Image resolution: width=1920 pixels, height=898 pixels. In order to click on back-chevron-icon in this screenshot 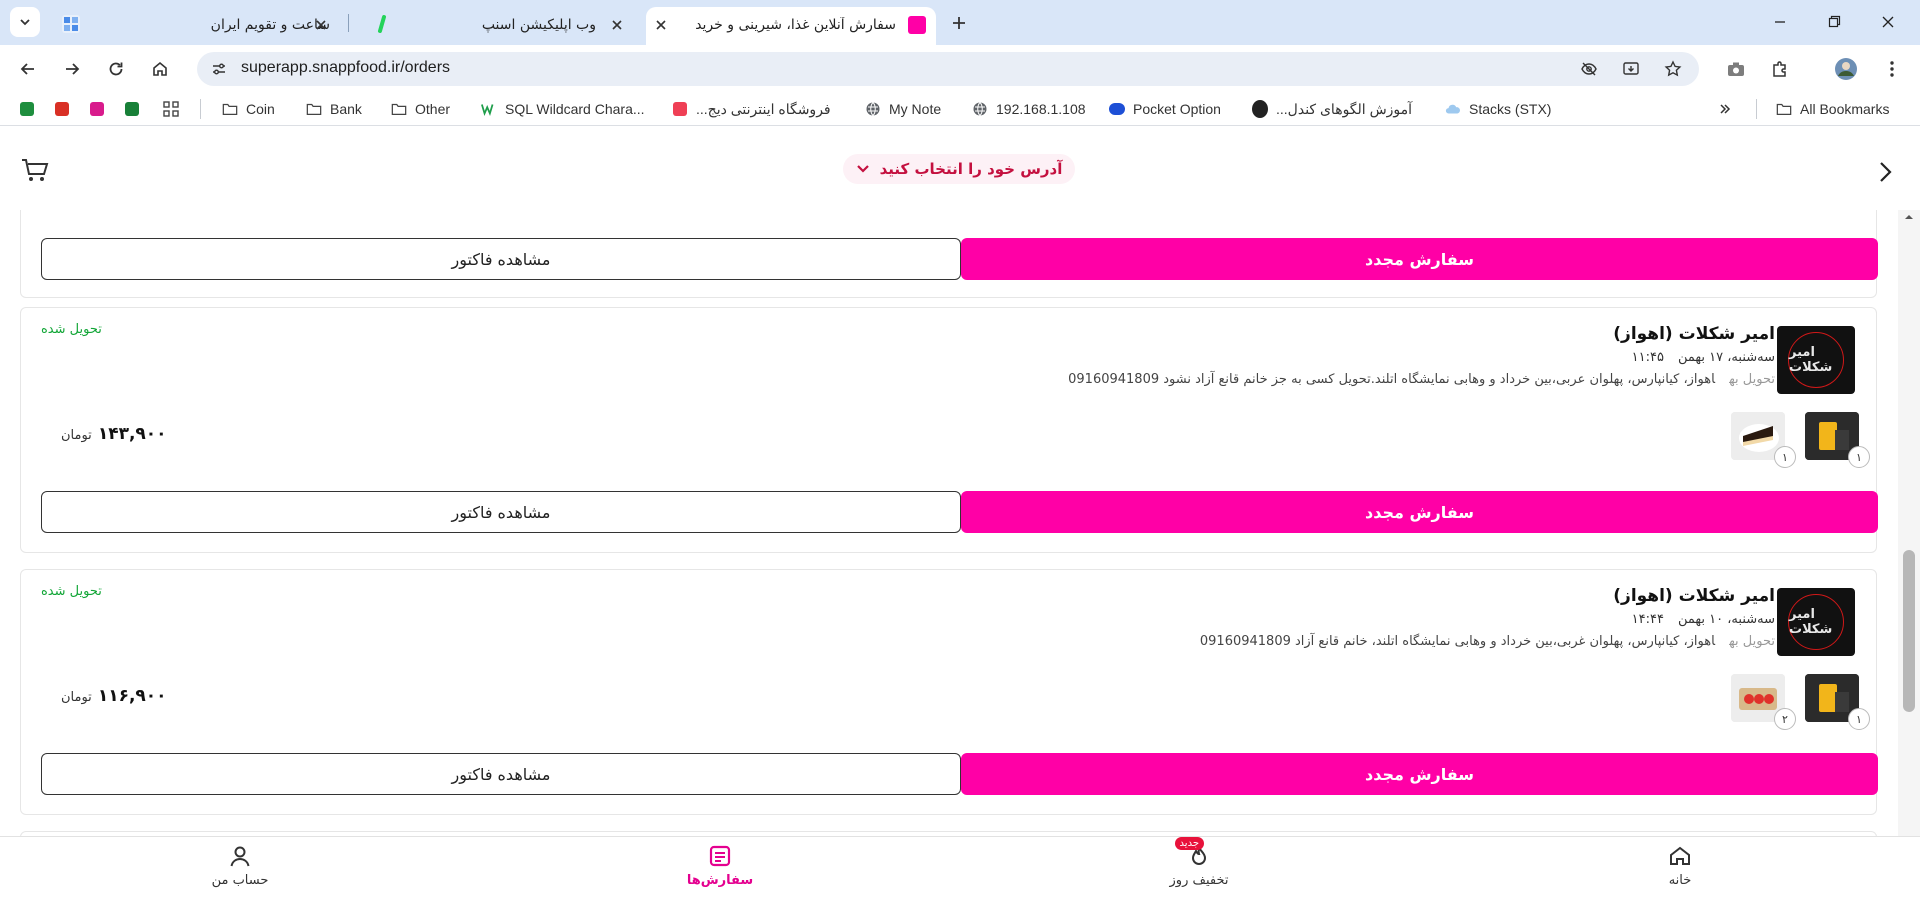, I will do `click(1885, 172)`.